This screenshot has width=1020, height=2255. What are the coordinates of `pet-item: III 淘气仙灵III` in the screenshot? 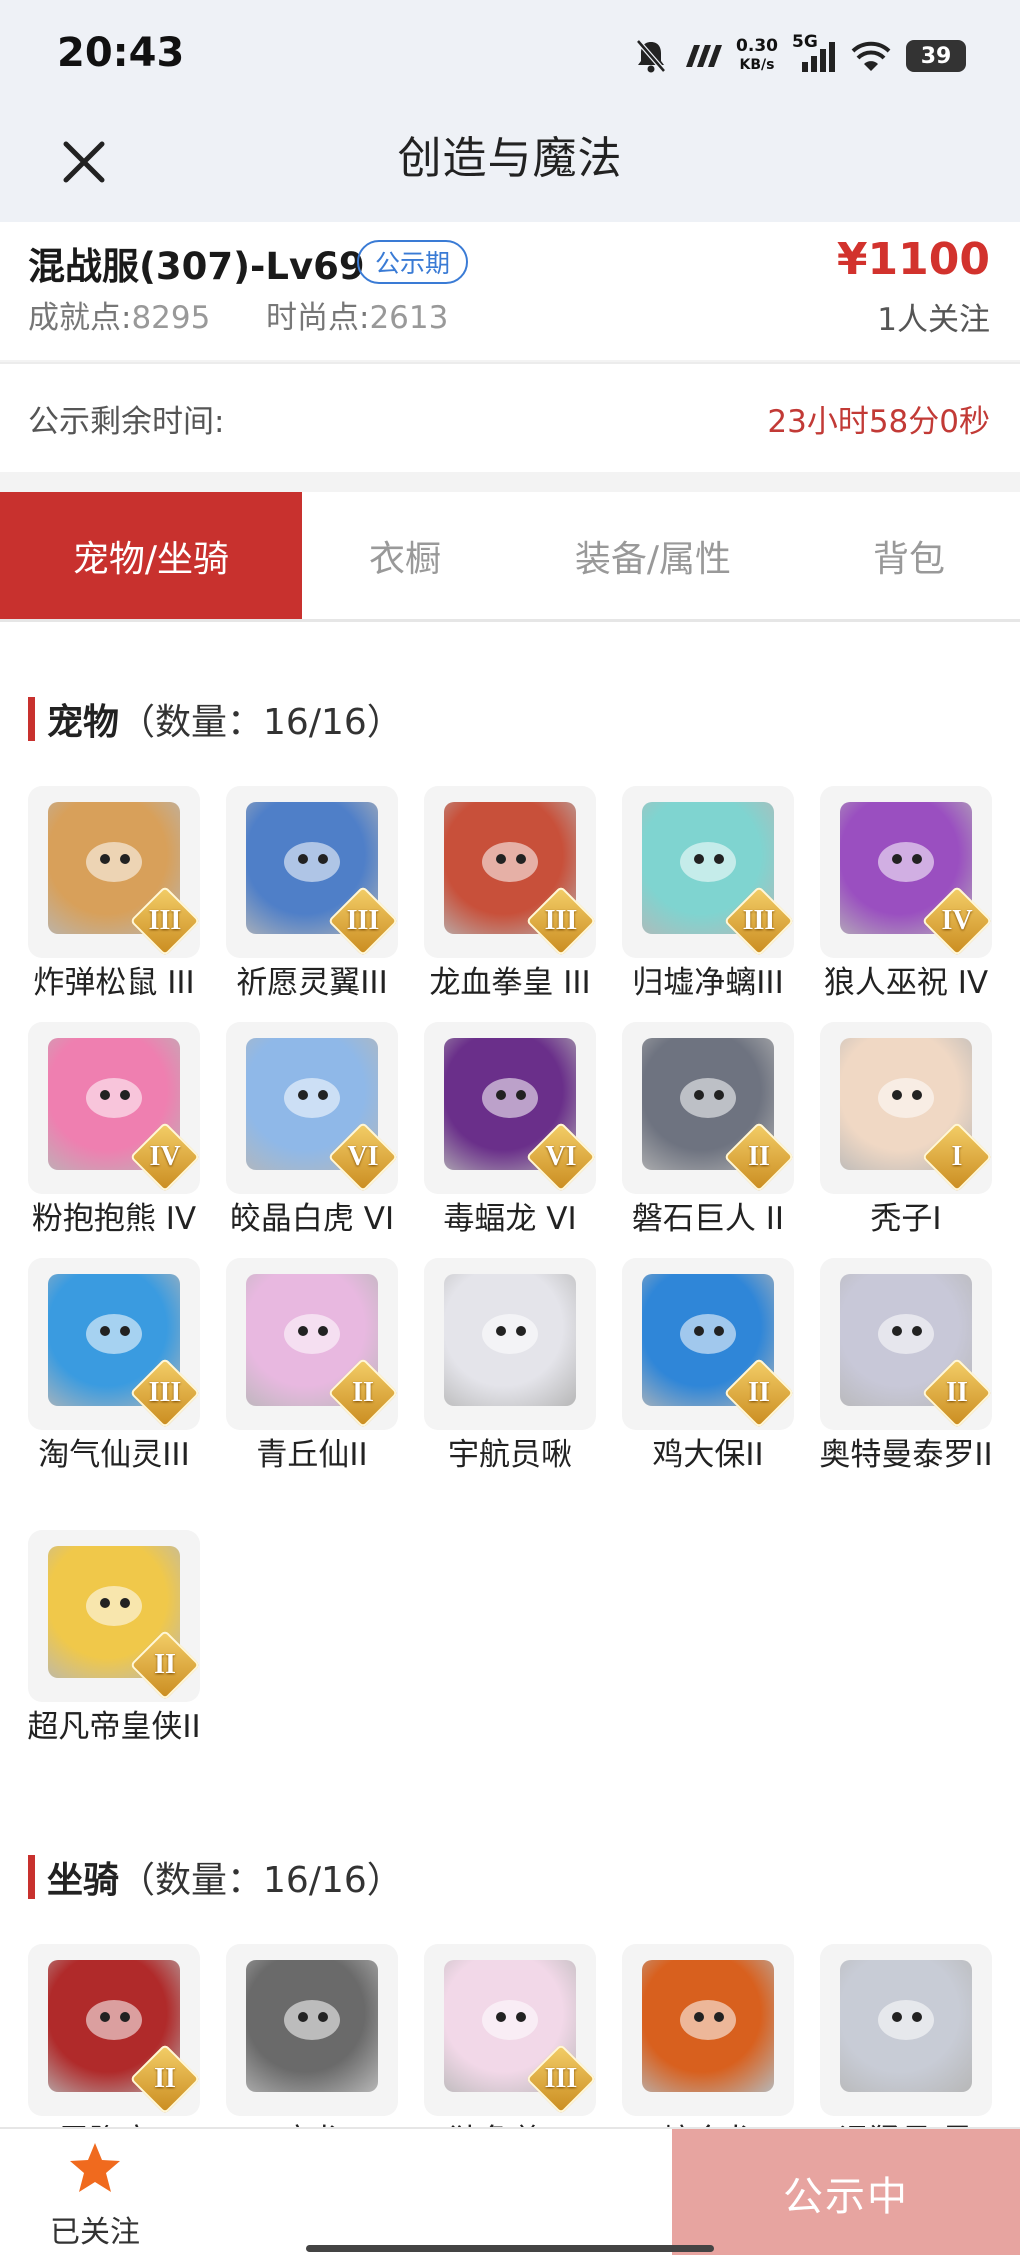 It's located at (115, 1366).